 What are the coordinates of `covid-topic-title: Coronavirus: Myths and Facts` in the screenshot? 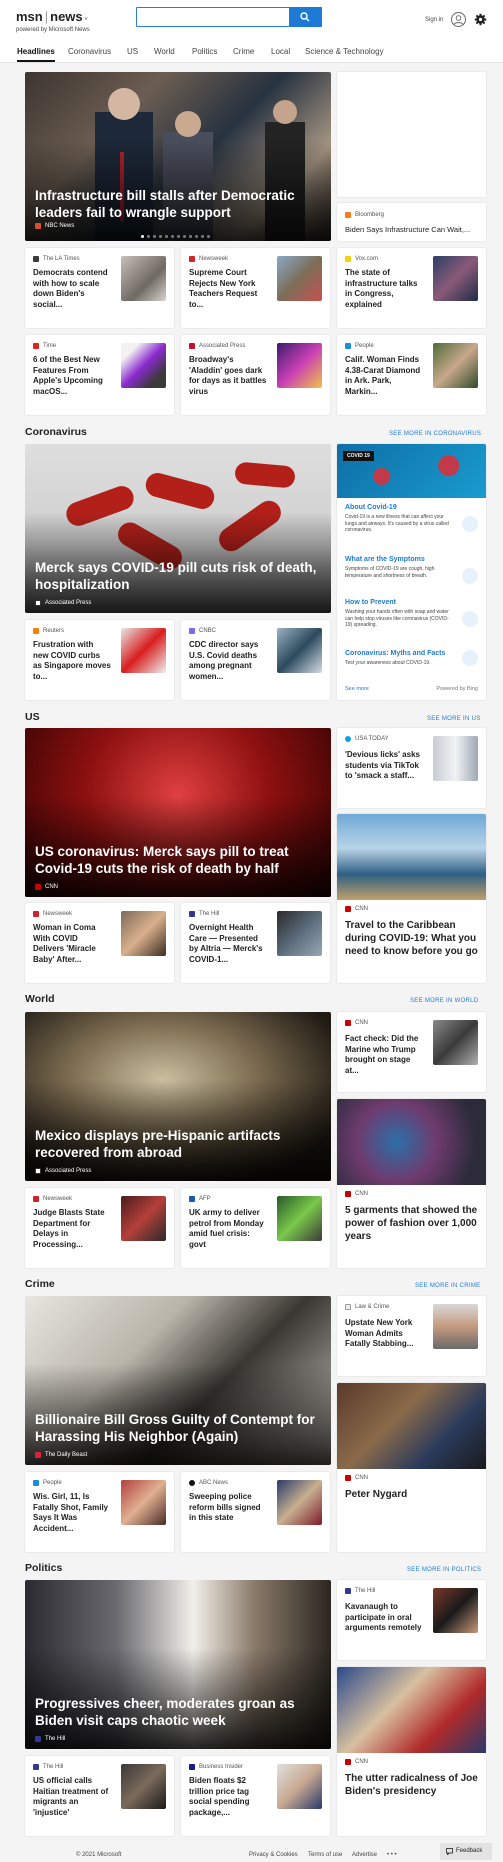 It's located at (411, 653).